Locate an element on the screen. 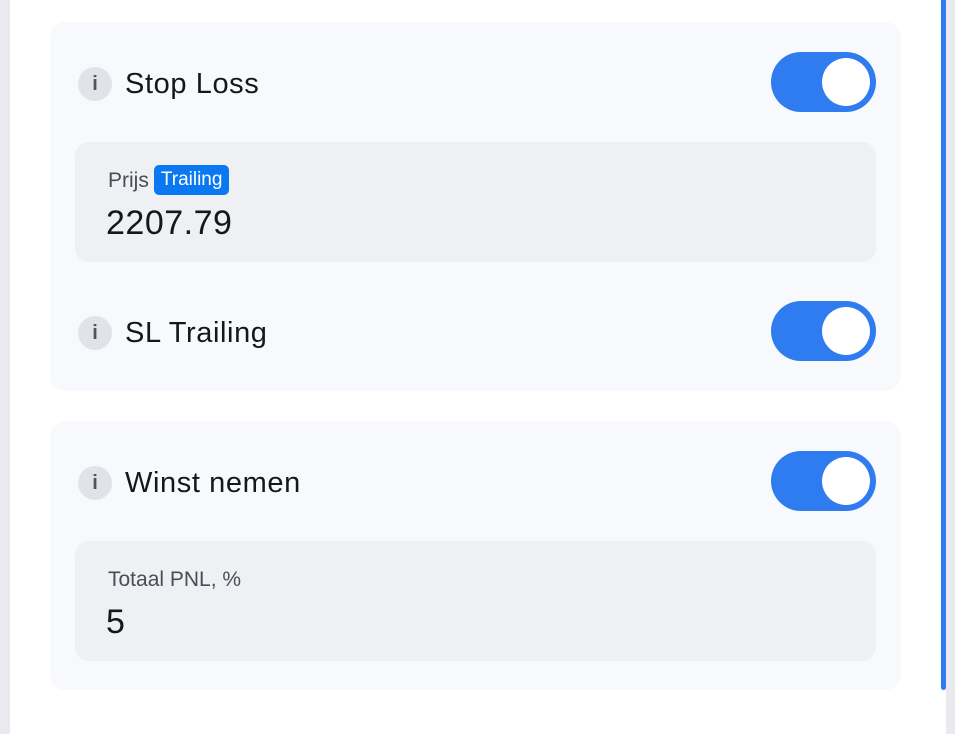 This screenshot has height=734, width=955. price-field-label: Prijs Trailing is located at coordinates (169, 181).